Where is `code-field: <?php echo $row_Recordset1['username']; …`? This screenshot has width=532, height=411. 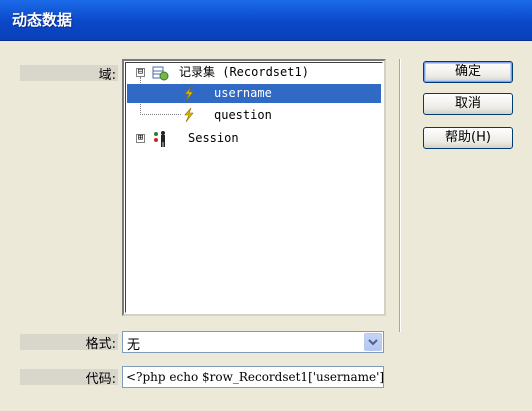 code-field: <?php echo $row_Recordset1['username']; … is located at coordinates (253, 377).